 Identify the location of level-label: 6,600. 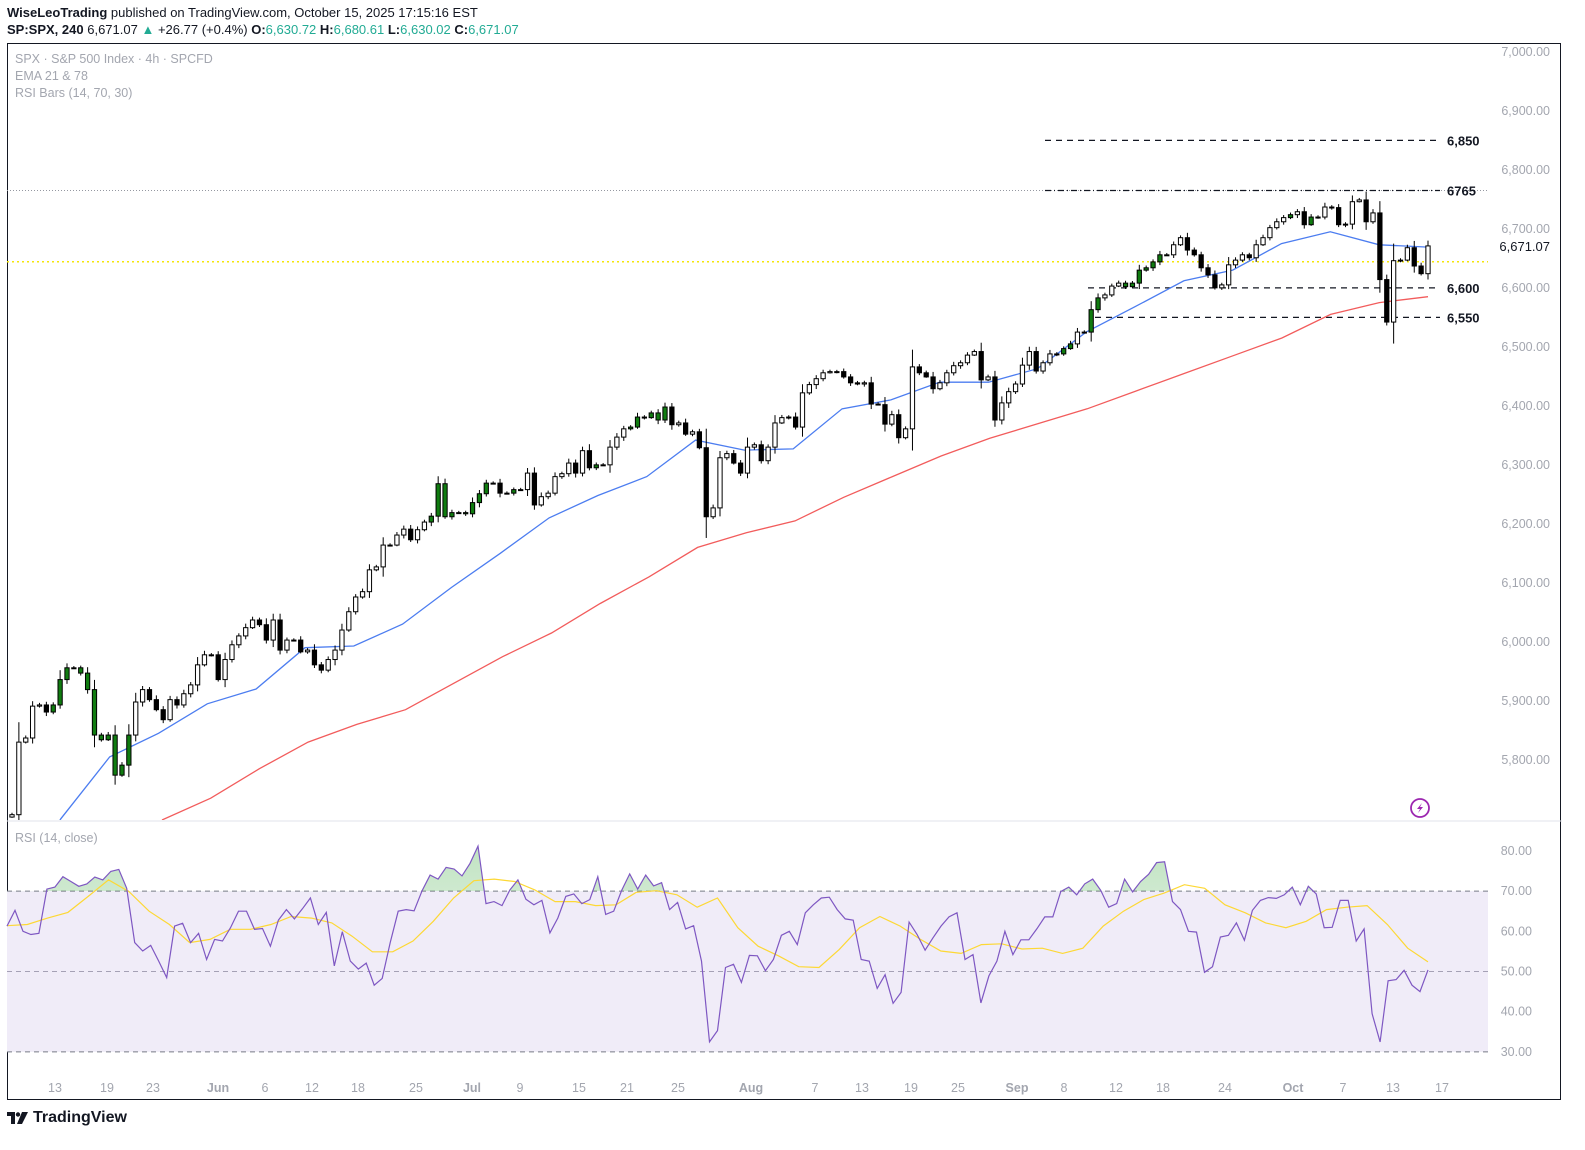
(1463, 288).